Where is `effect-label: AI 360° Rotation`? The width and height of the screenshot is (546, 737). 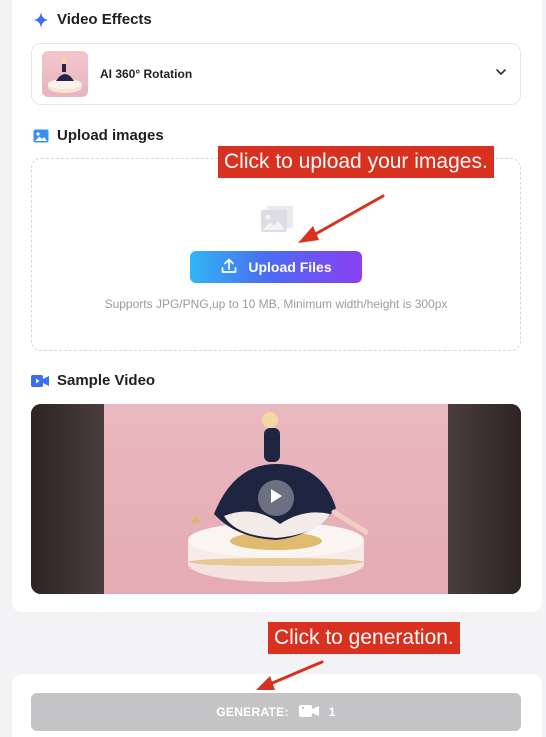
effect-label: AI 360° Rotation is located at coordinates (146, 74).